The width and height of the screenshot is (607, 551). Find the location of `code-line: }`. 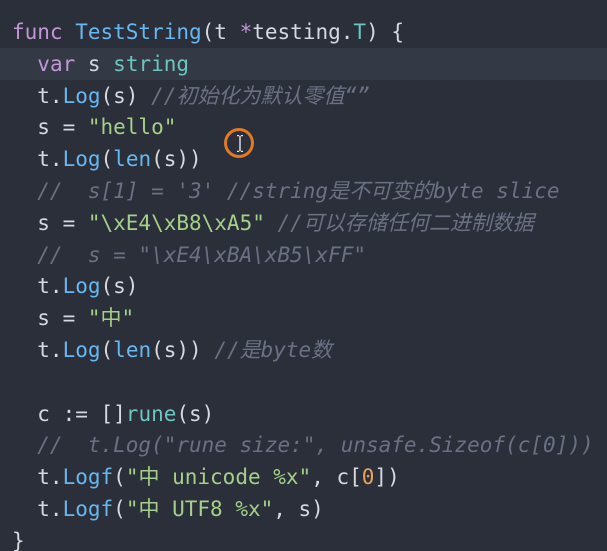

code-line: } is located at coordinates (18, 538).